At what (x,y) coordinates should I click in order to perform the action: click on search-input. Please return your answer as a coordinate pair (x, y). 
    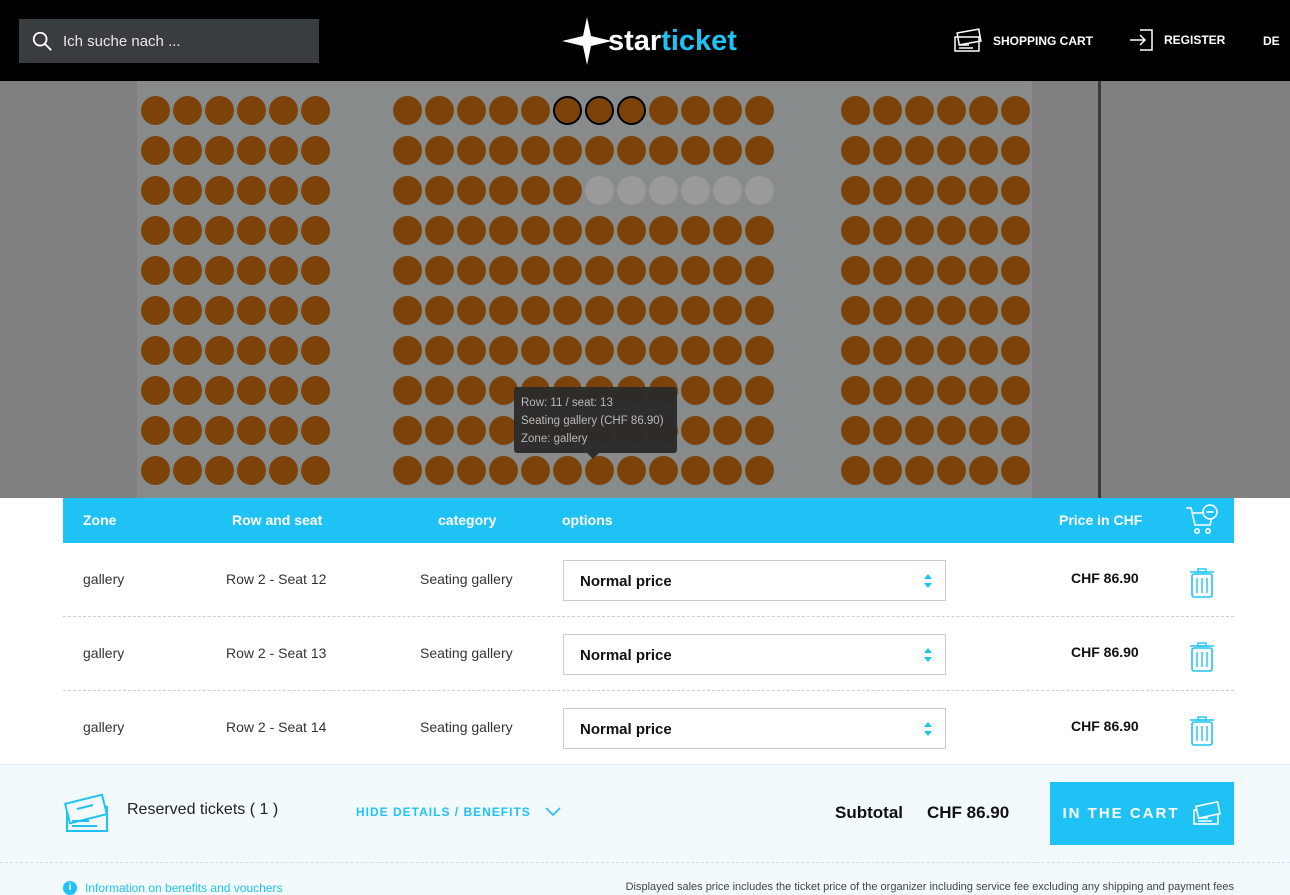
    Looking at the image, I should click on (183, 41).